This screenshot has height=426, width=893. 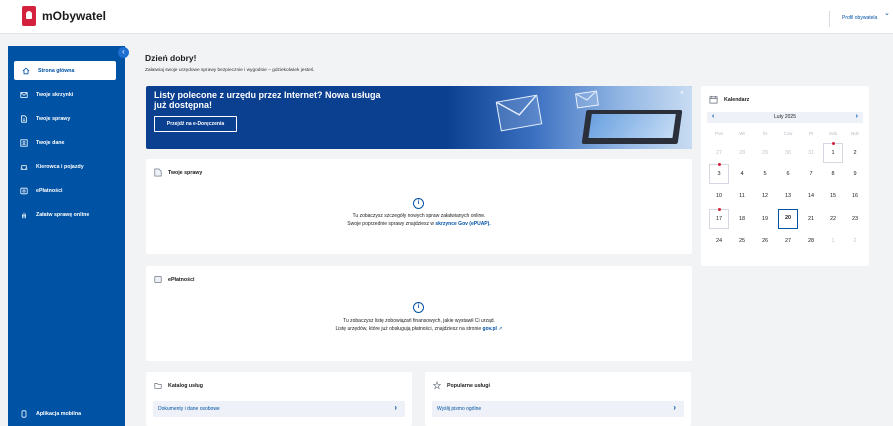 What do you see at coordinates (855, 219) in the screenshot?
I see `calendar-day: 23` at bounding box center [855, 219].